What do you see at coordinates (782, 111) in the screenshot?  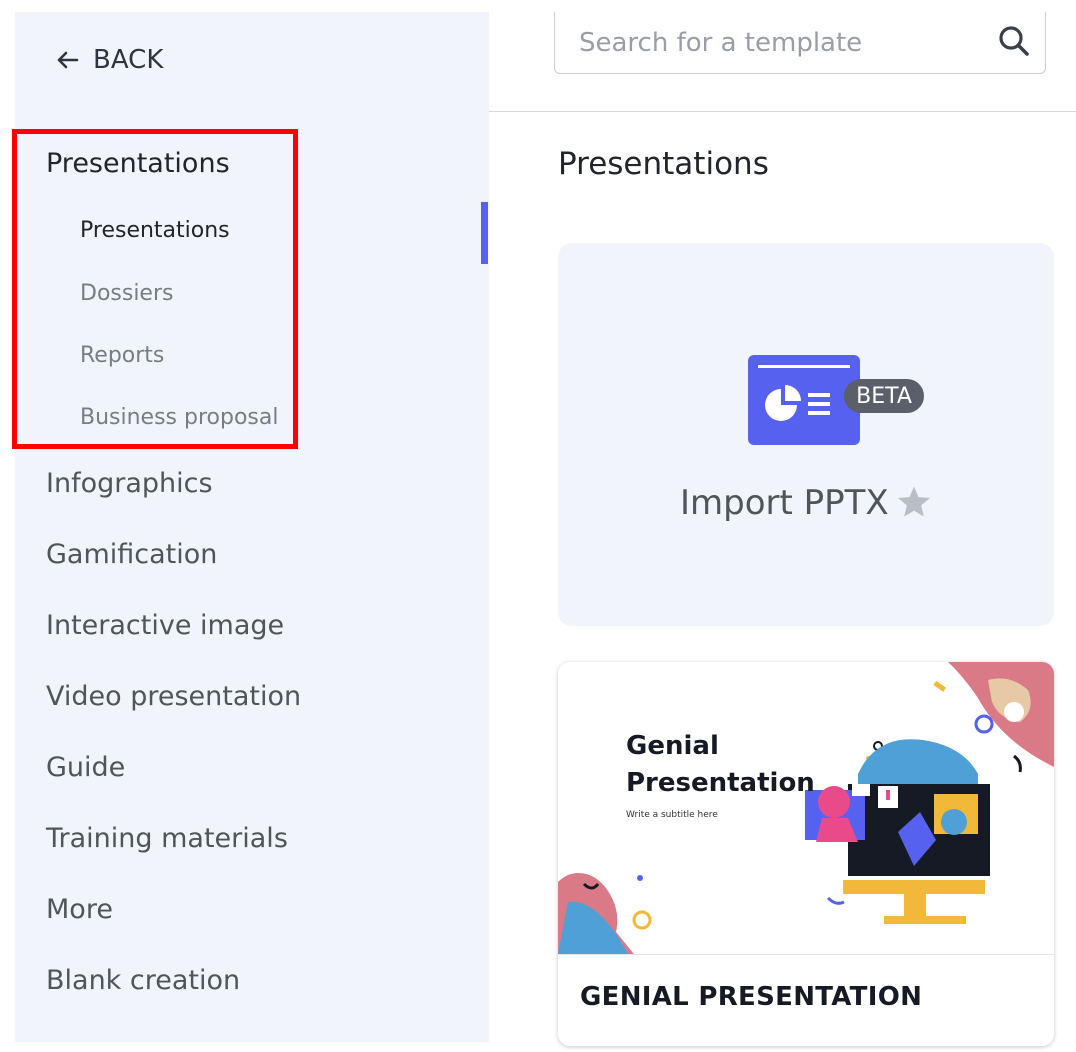 I see `header-divider` at bounding box center [782, 111].